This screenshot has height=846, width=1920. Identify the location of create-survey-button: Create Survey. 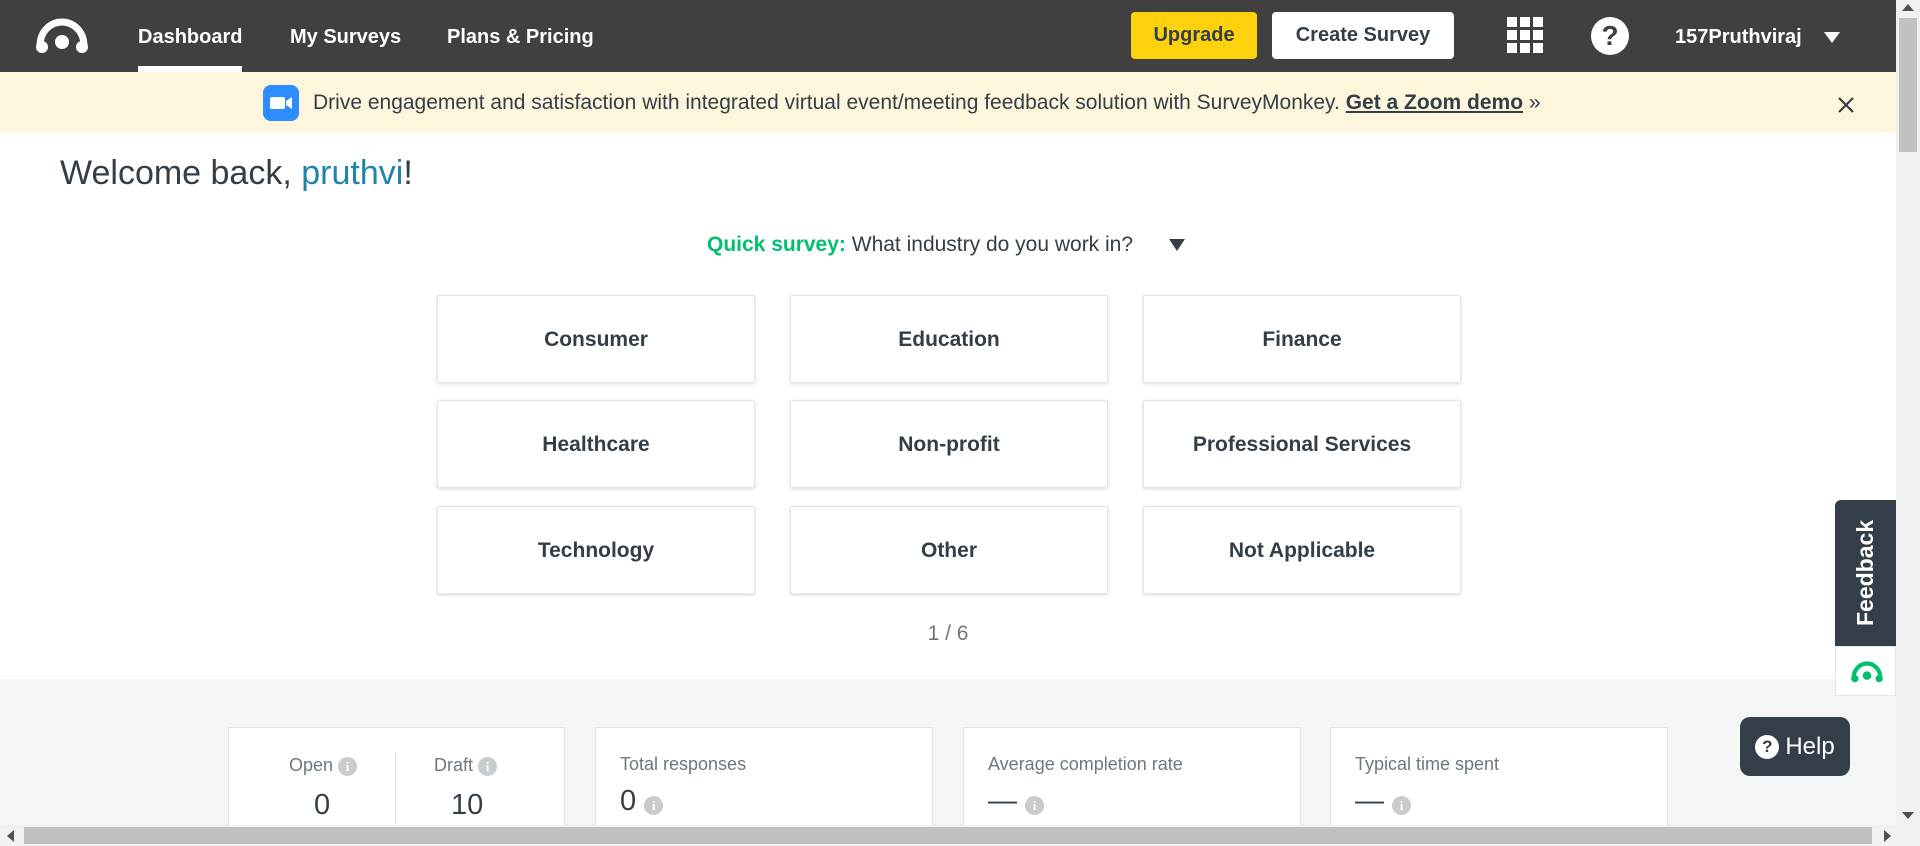
(1363, 35).